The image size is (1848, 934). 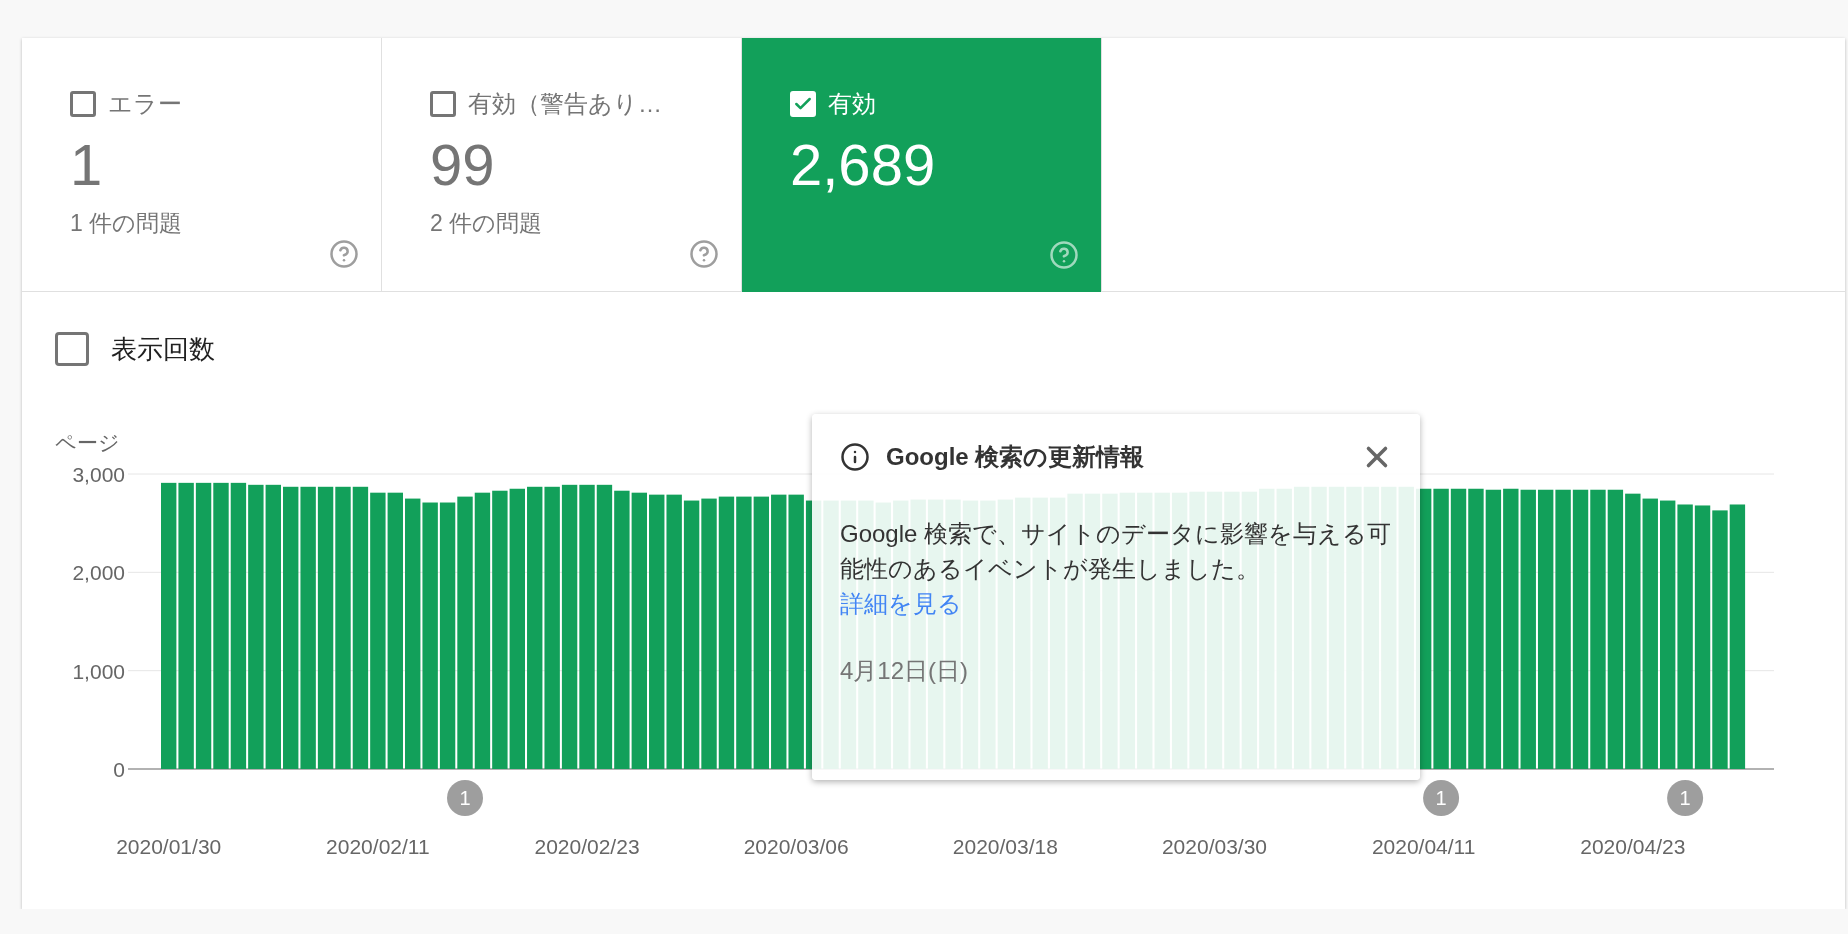 I want to click on x-tick-label: 2020/02/11, so click(x=378, y=846).